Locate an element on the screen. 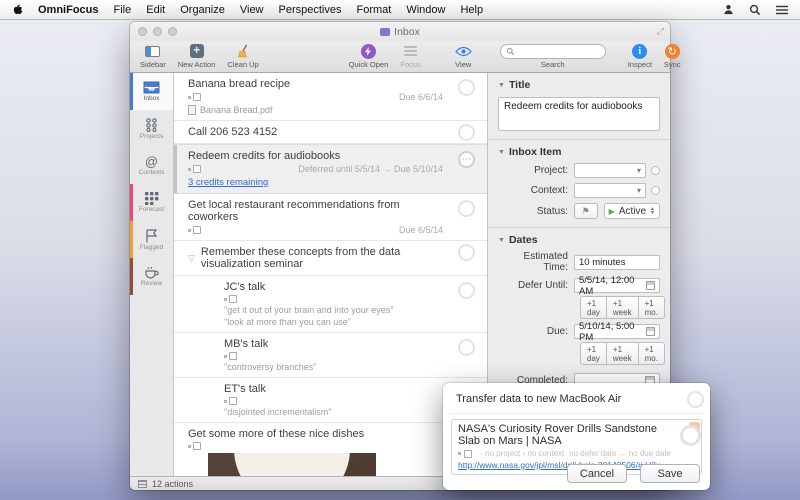 This screenshot has height=500, width=800. due-plus-day-button: +1 day is located at coordinates (593, 353).